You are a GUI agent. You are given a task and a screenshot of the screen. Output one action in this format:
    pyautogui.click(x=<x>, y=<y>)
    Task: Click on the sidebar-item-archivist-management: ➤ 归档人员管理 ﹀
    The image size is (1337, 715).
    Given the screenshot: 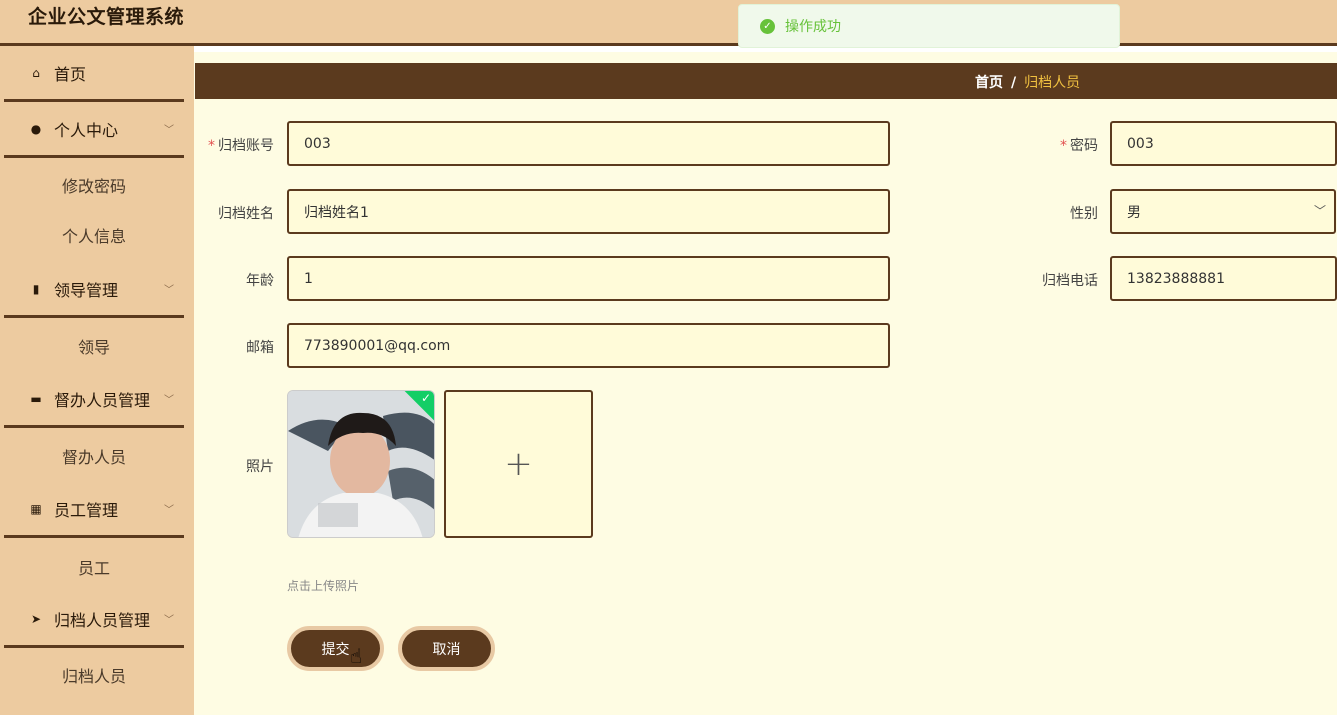 What is the action you would take?
    pyautogui.click(x=94, y=620)
    